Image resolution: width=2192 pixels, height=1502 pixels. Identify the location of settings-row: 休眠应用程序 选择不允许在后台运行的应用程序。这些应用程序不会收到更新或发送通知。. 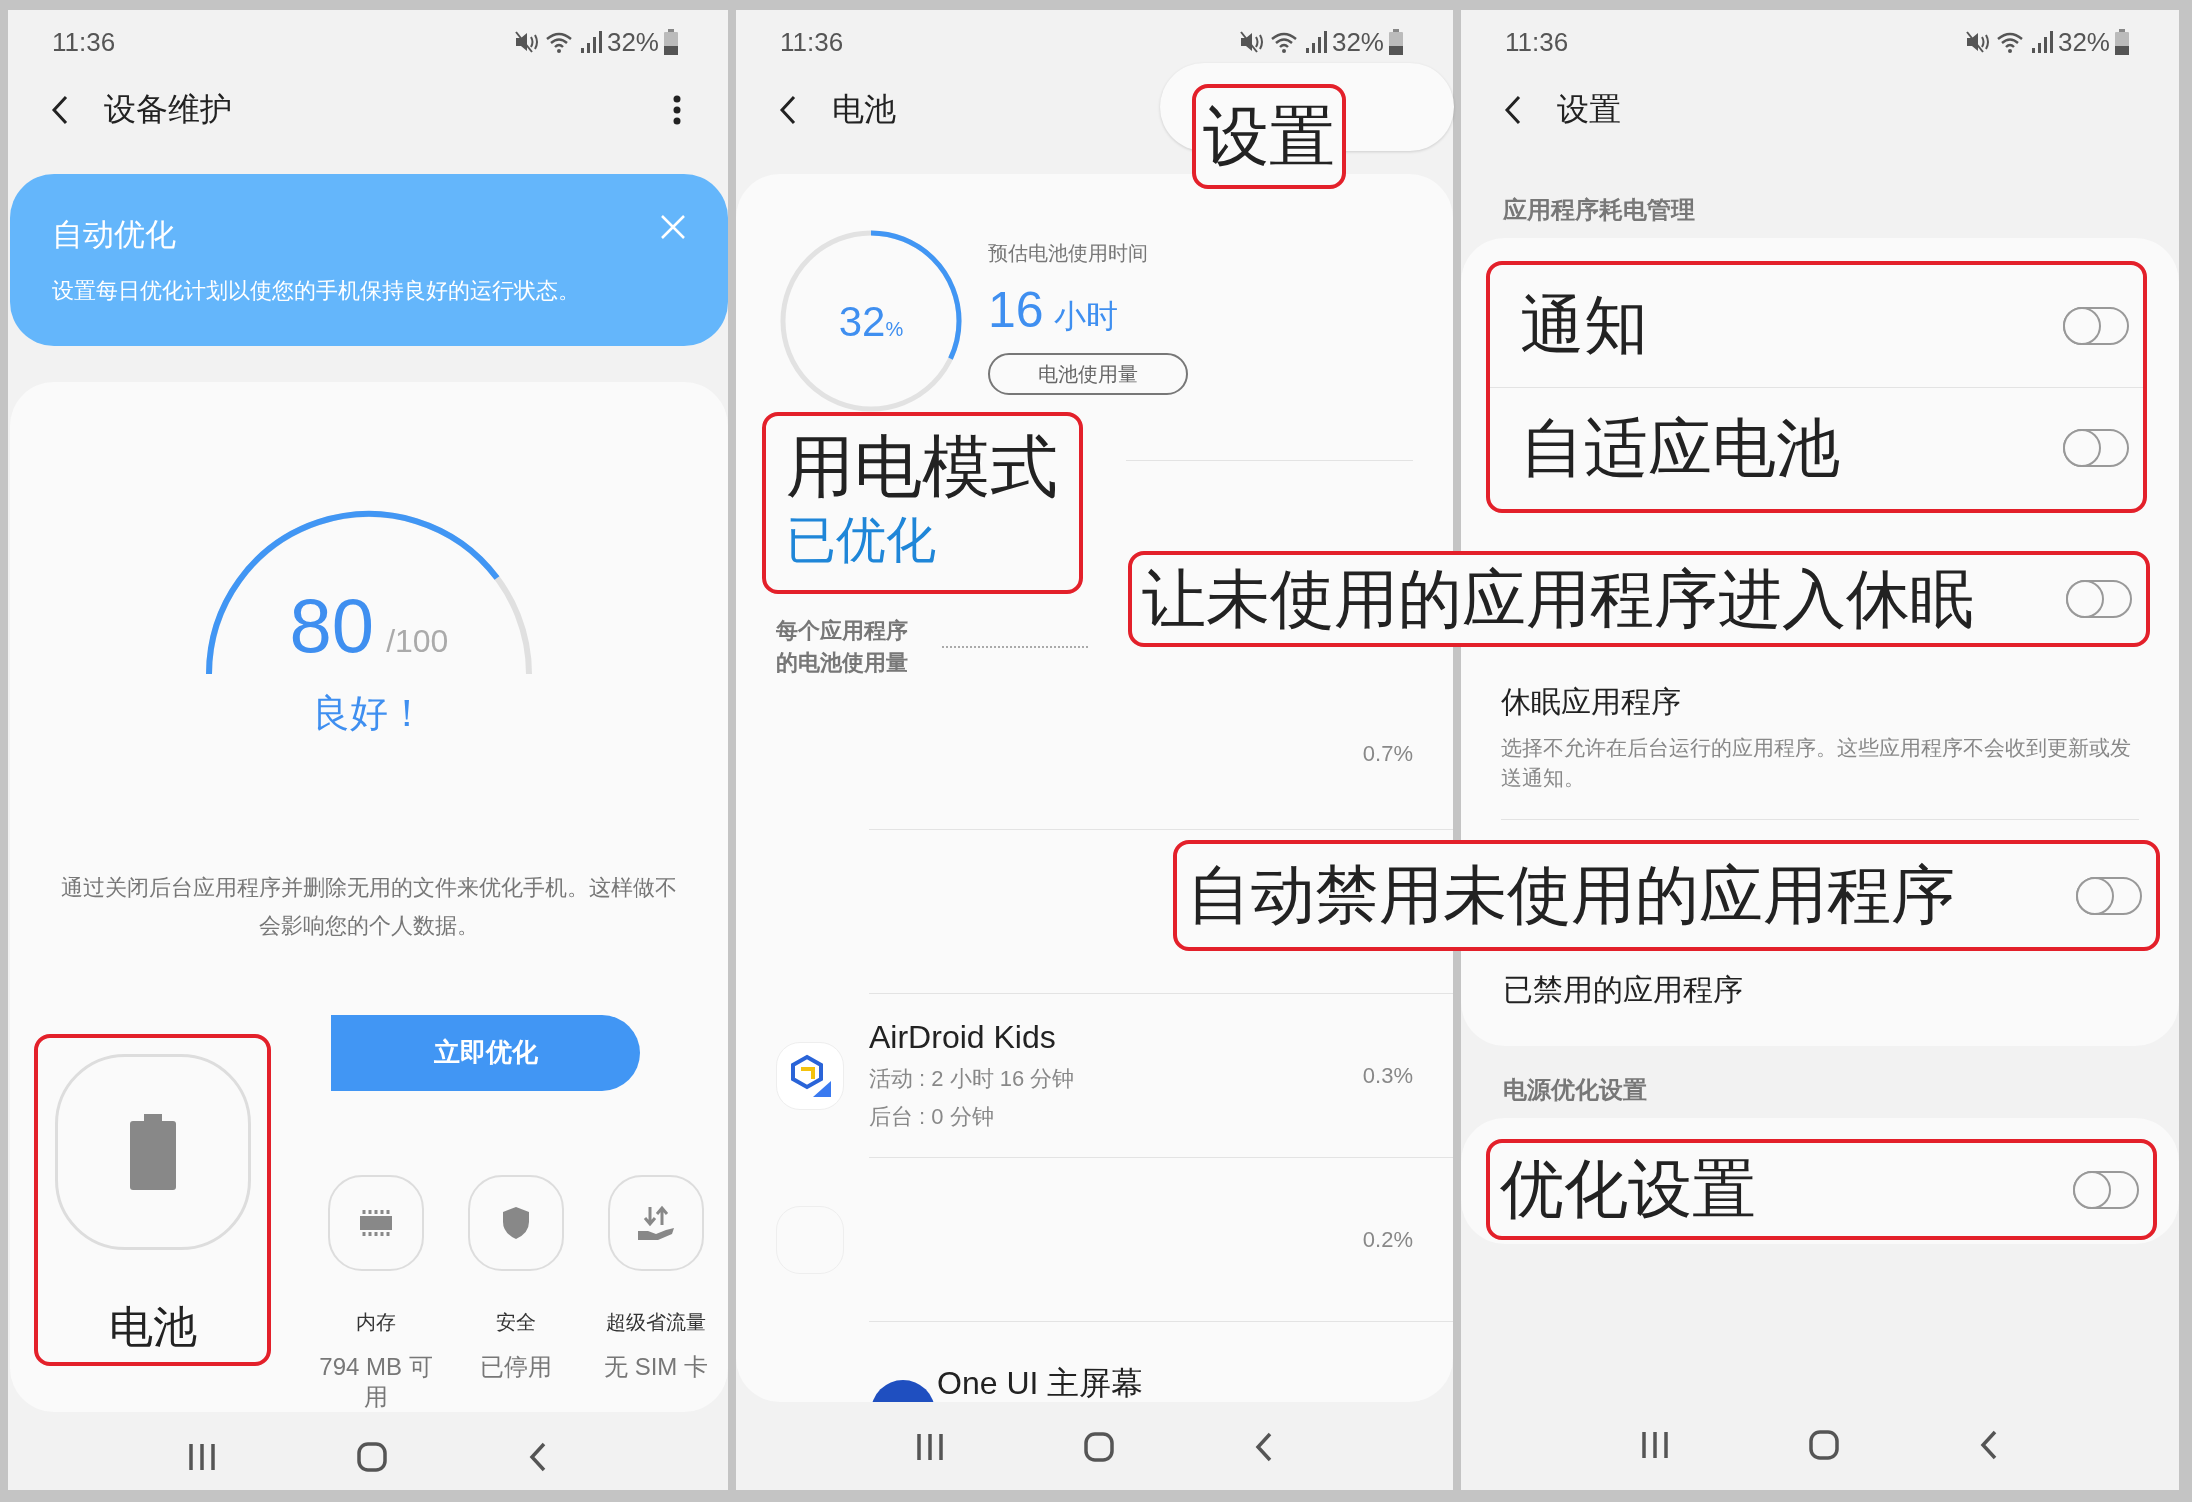
(1820, 739).